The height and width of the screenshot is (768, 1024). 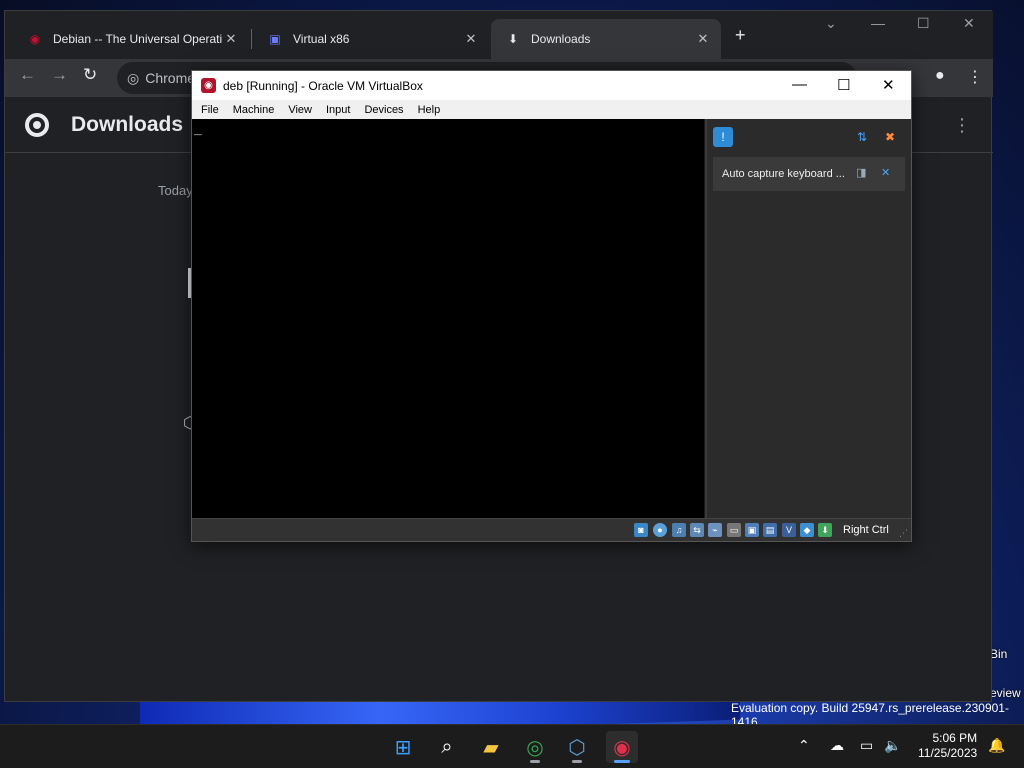 I want to click on active-indicator, so click(x=622, y=761).